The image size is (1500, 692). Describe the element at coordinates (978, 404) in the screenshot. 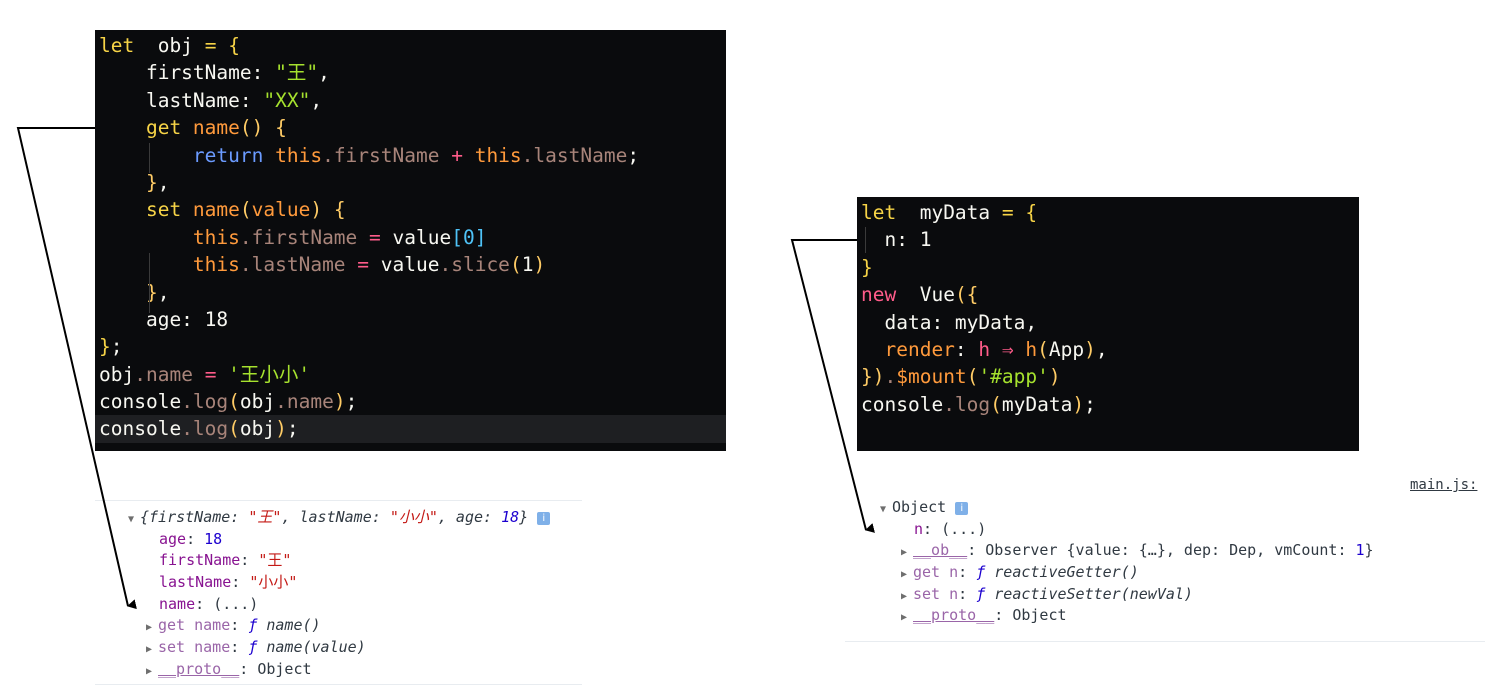

I see `code-line: console.log(myData);` at that location.